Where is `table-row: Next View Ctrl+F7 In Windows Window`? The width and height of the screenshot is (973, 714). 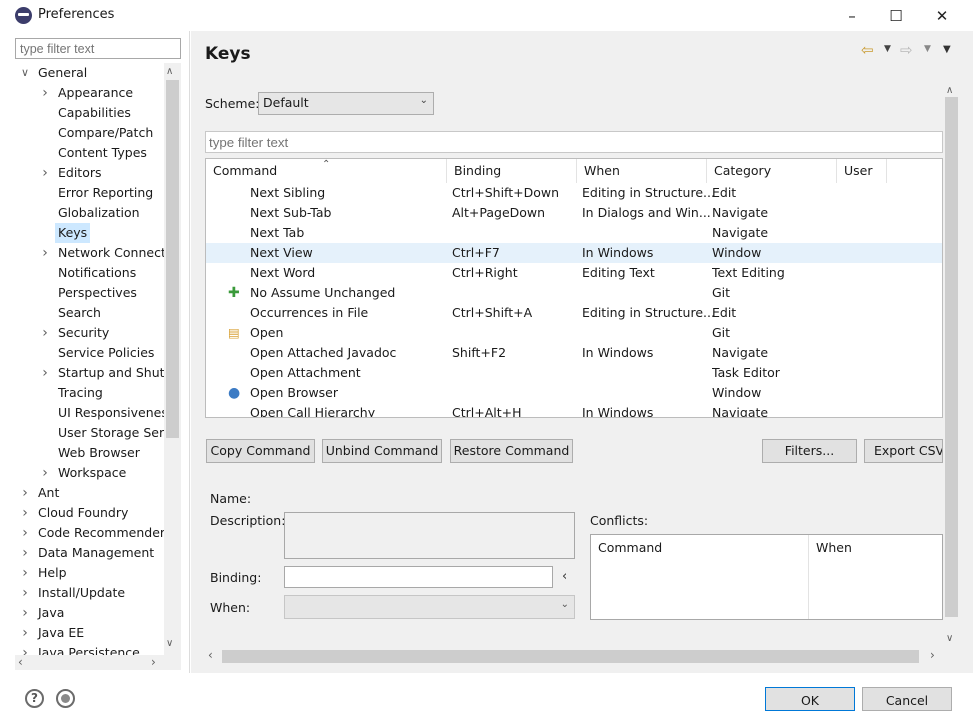
table-row: Next View Ctrl+F7 In Windows Window is located at coordinates (574, 253).